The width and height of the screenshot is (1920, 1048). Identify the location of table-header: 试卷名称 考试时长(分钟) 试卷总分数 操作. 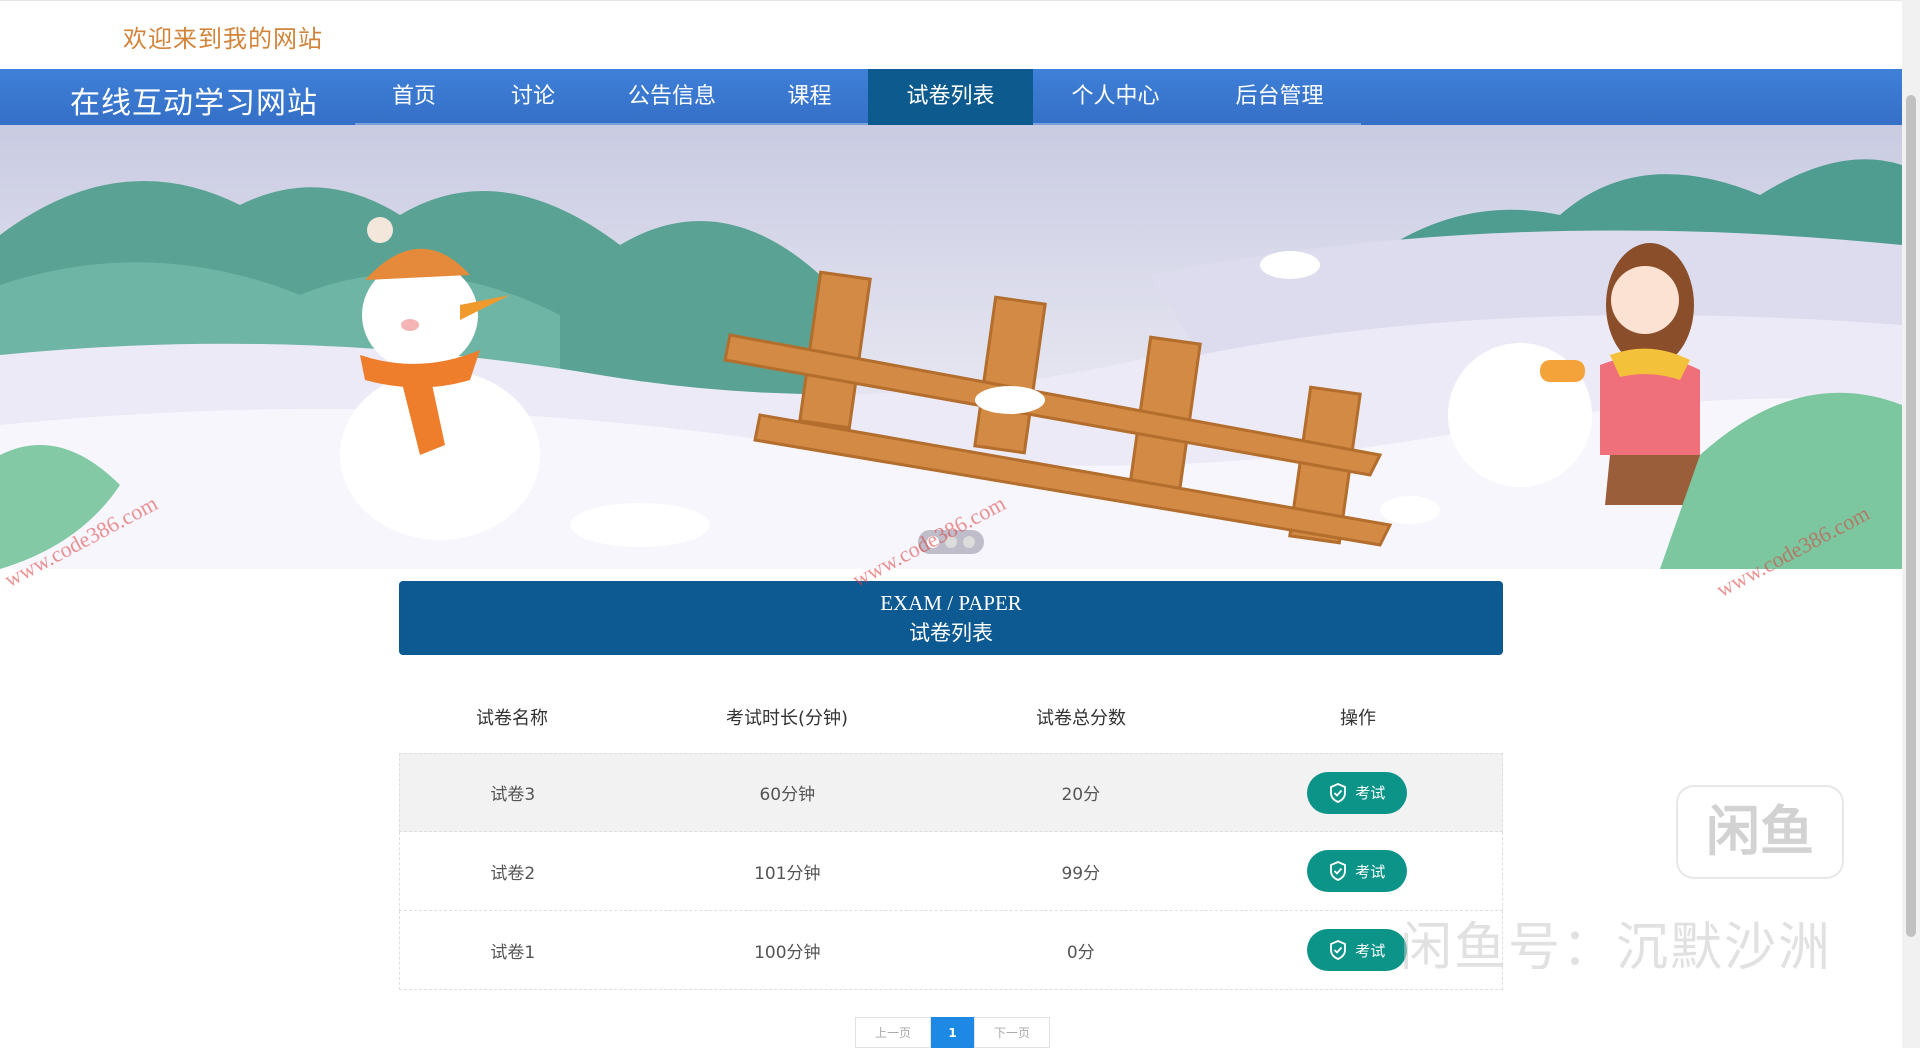
(951, 716).